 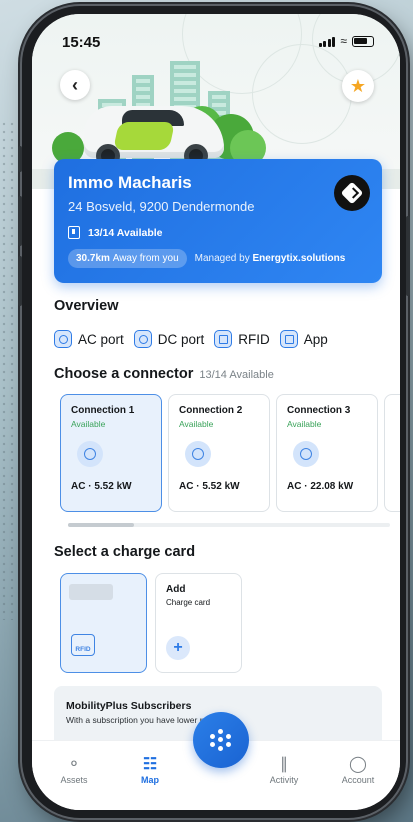 What do you see at coordinates (284, 764) in the screenshot?
I see `activity-icon: ∥` at bounding box center [284, 764].